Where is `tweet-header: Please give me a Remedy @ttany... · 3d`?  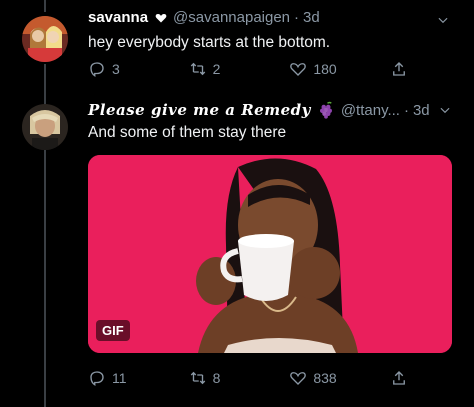 tweet-header: Please give me a Remedy @ttany... · 3d is located at coordinates (270, 110).